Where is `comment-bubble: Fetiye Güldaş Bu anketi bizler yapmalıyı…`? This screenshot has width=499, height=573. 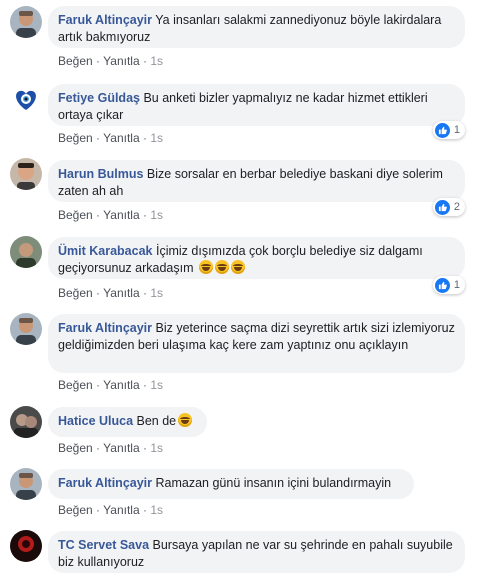
comment-bubble: Fetiye Güldaş Bu anketi bizler yapmalıyı… is located at coordinates (256, 105).